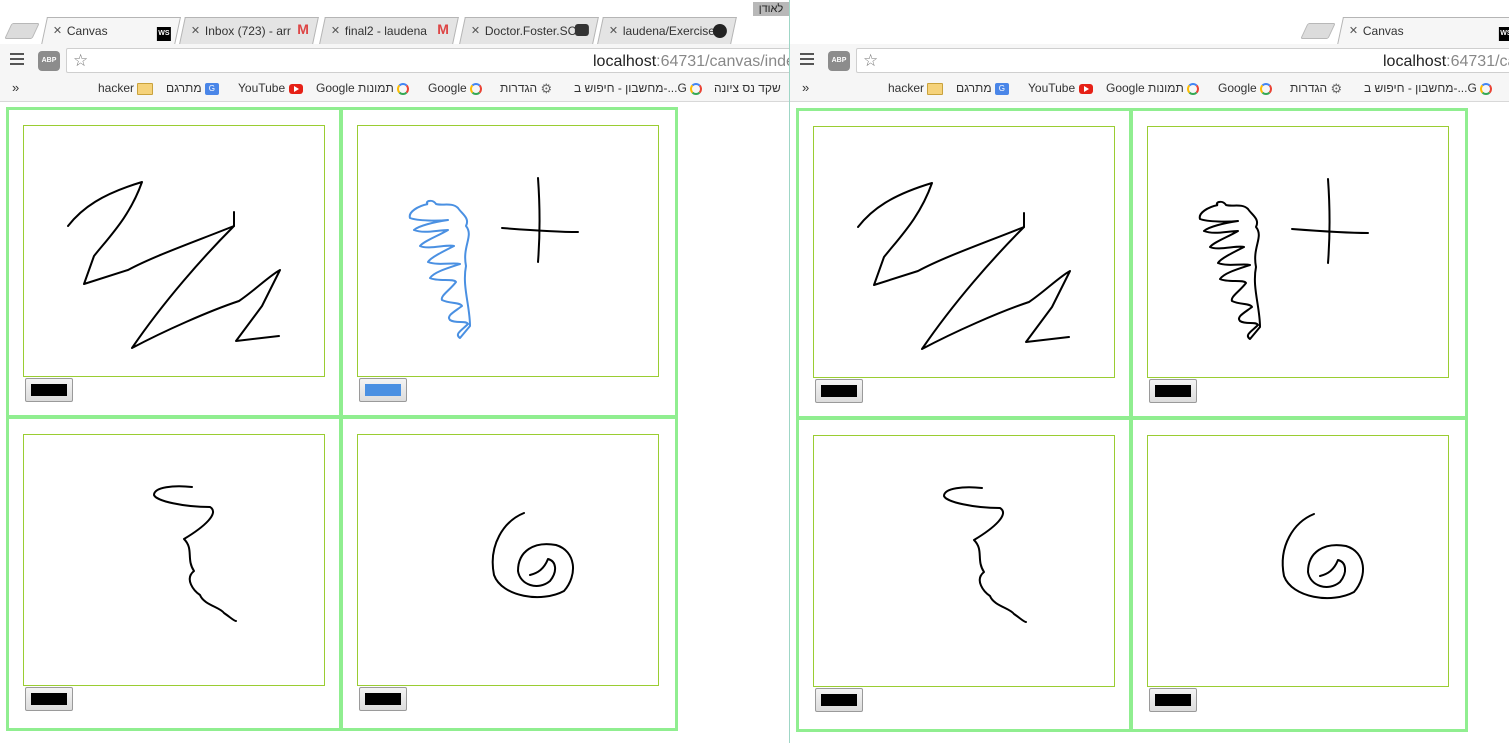 This screenshot has height=743, width=1509. I want to click on url-text: localhost:64731/ca, so click(1446, 61).